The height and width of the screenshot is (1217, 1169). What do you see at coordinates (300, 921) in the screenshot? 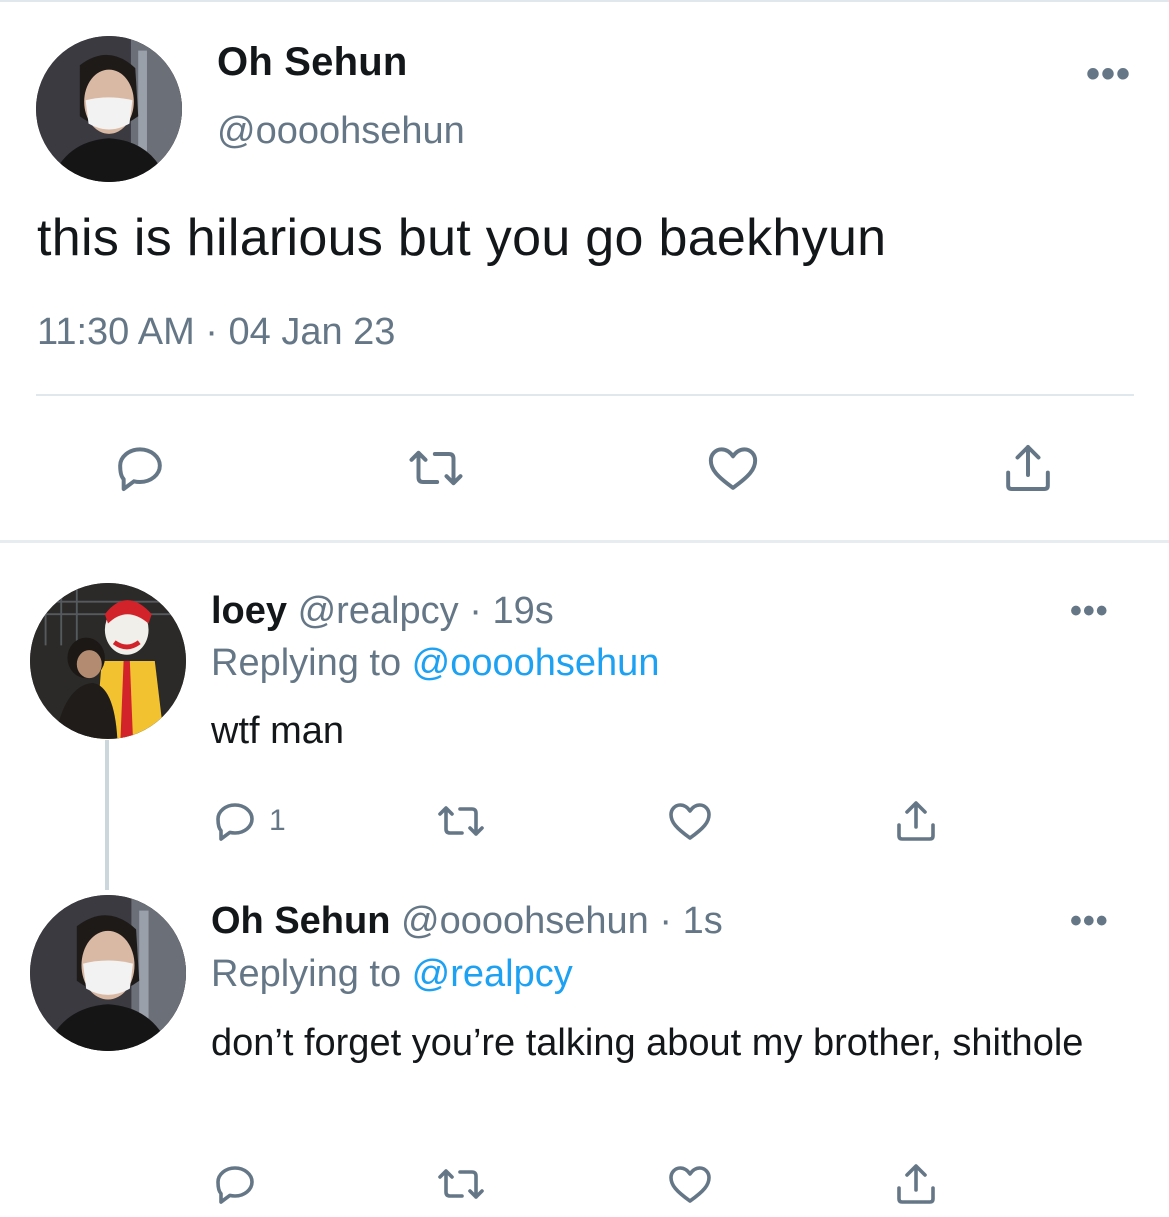
I see `reply-author-name: Oh Sehun` at bounding box center [300, 921].